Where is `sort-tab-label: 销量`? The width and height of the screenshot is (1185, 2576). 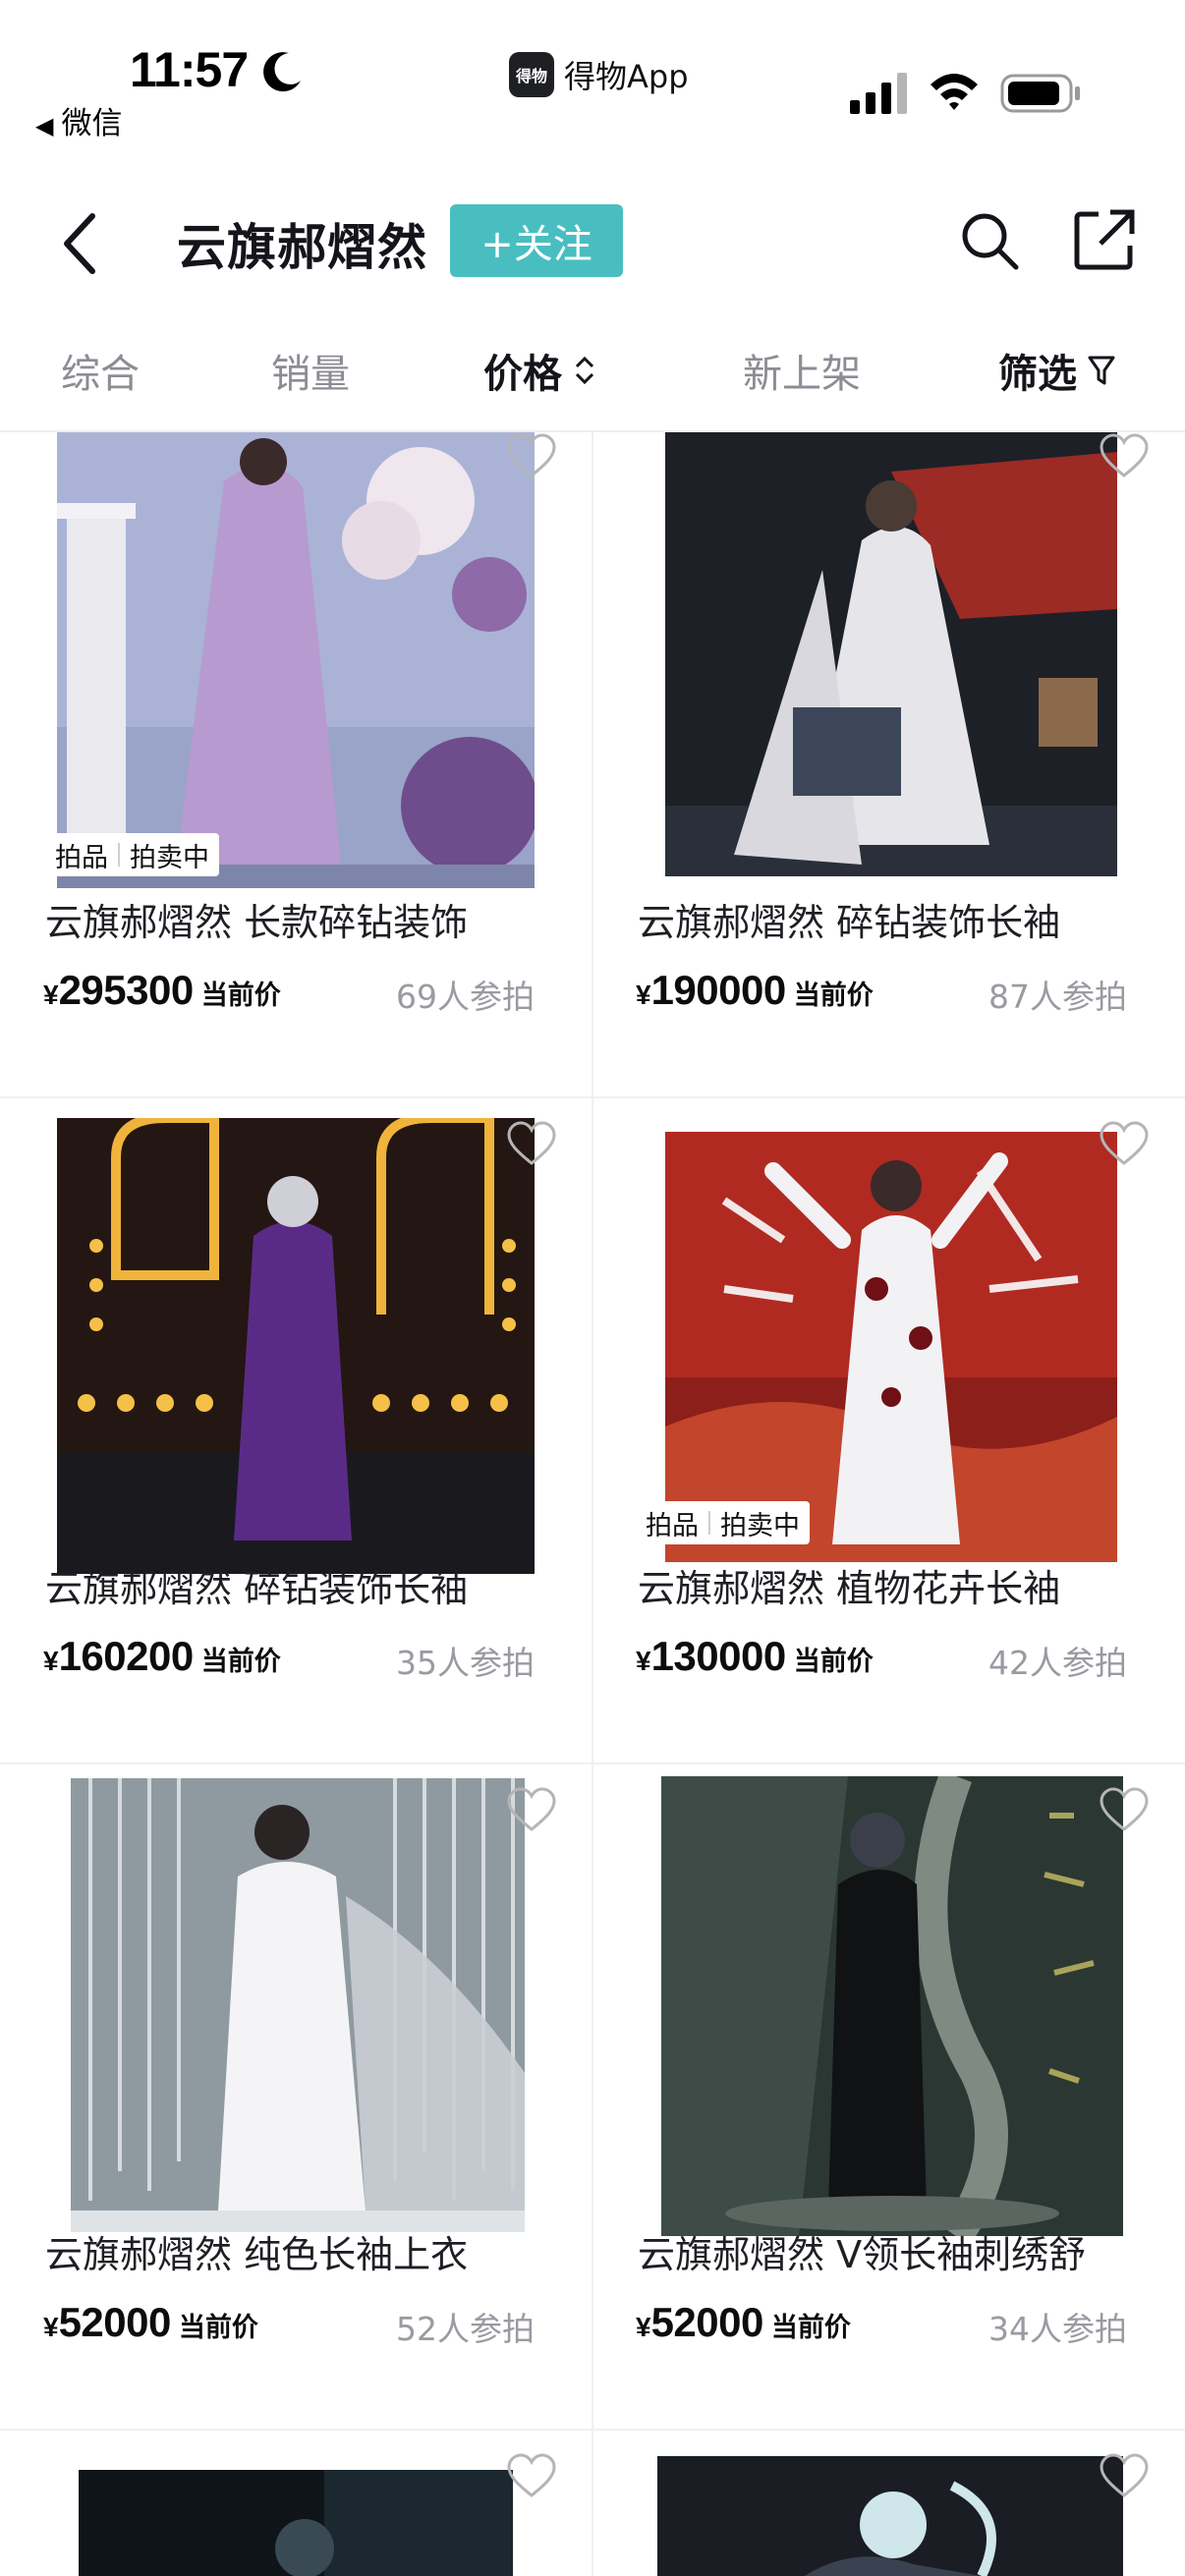
sort-tab-label: 销量 is located at coordinates (311, 374).